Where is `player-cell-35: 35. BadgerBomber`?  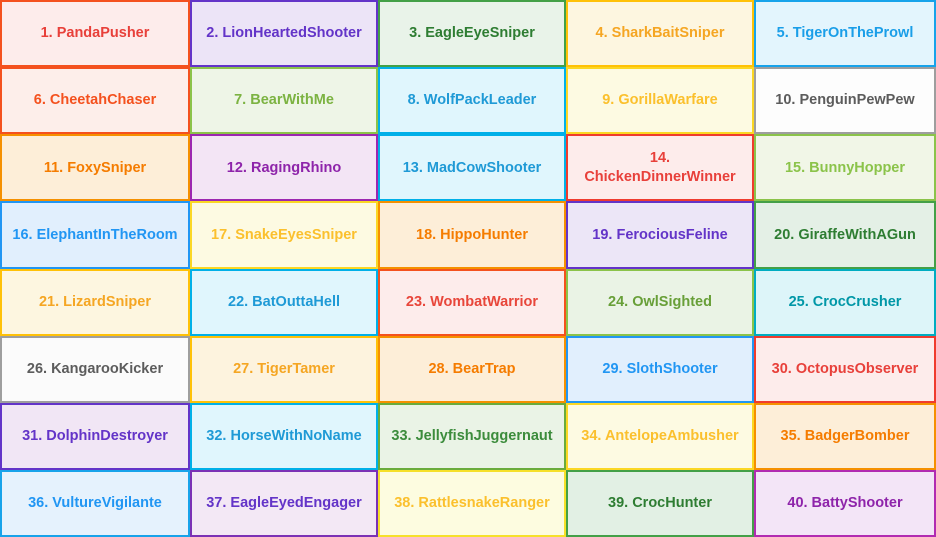 player-cell-35: 35. BadgerBomber is located at coordinates (845, 436).